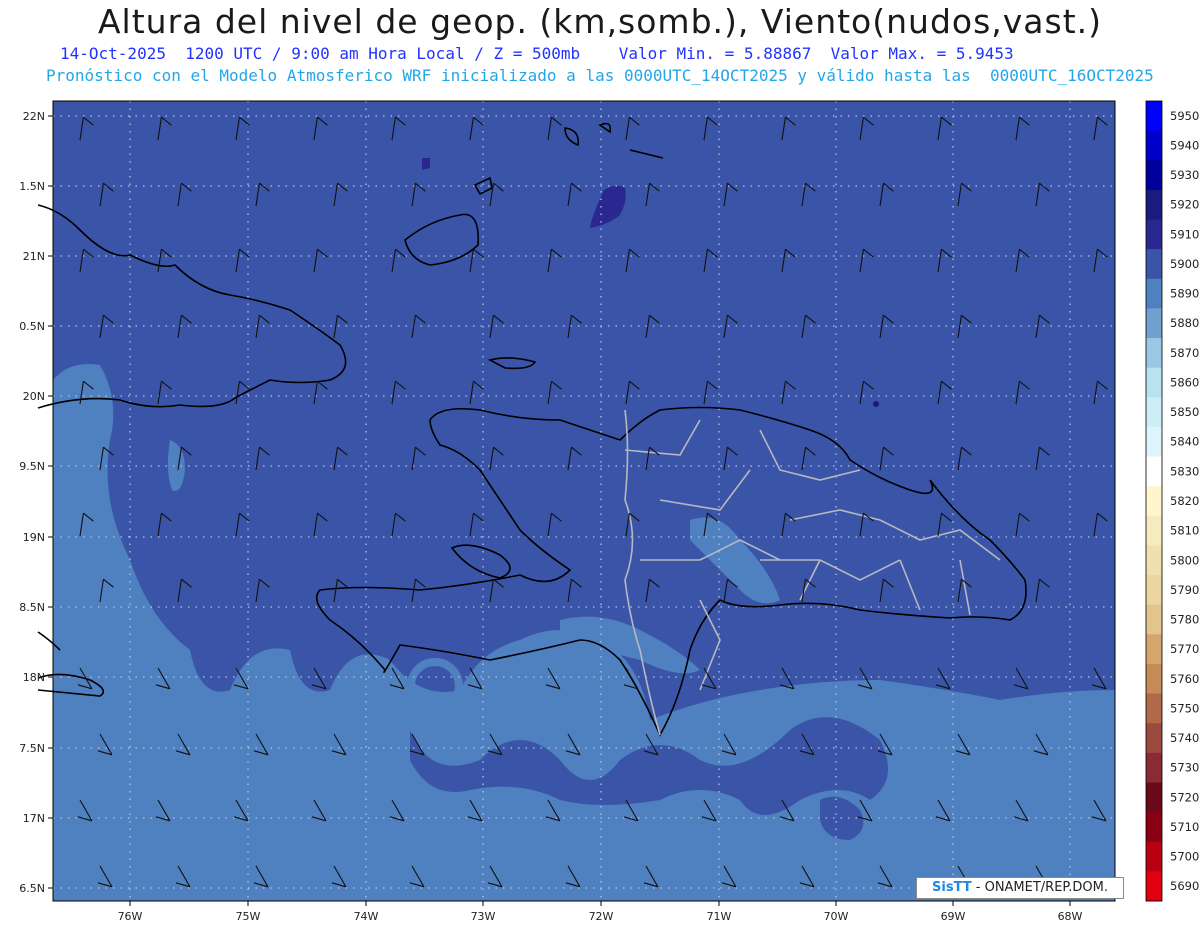 Image resolution: width=1200 pixels, height=927 pixels. I want to click on colorbar-label: 5890, so click(1184, 294).